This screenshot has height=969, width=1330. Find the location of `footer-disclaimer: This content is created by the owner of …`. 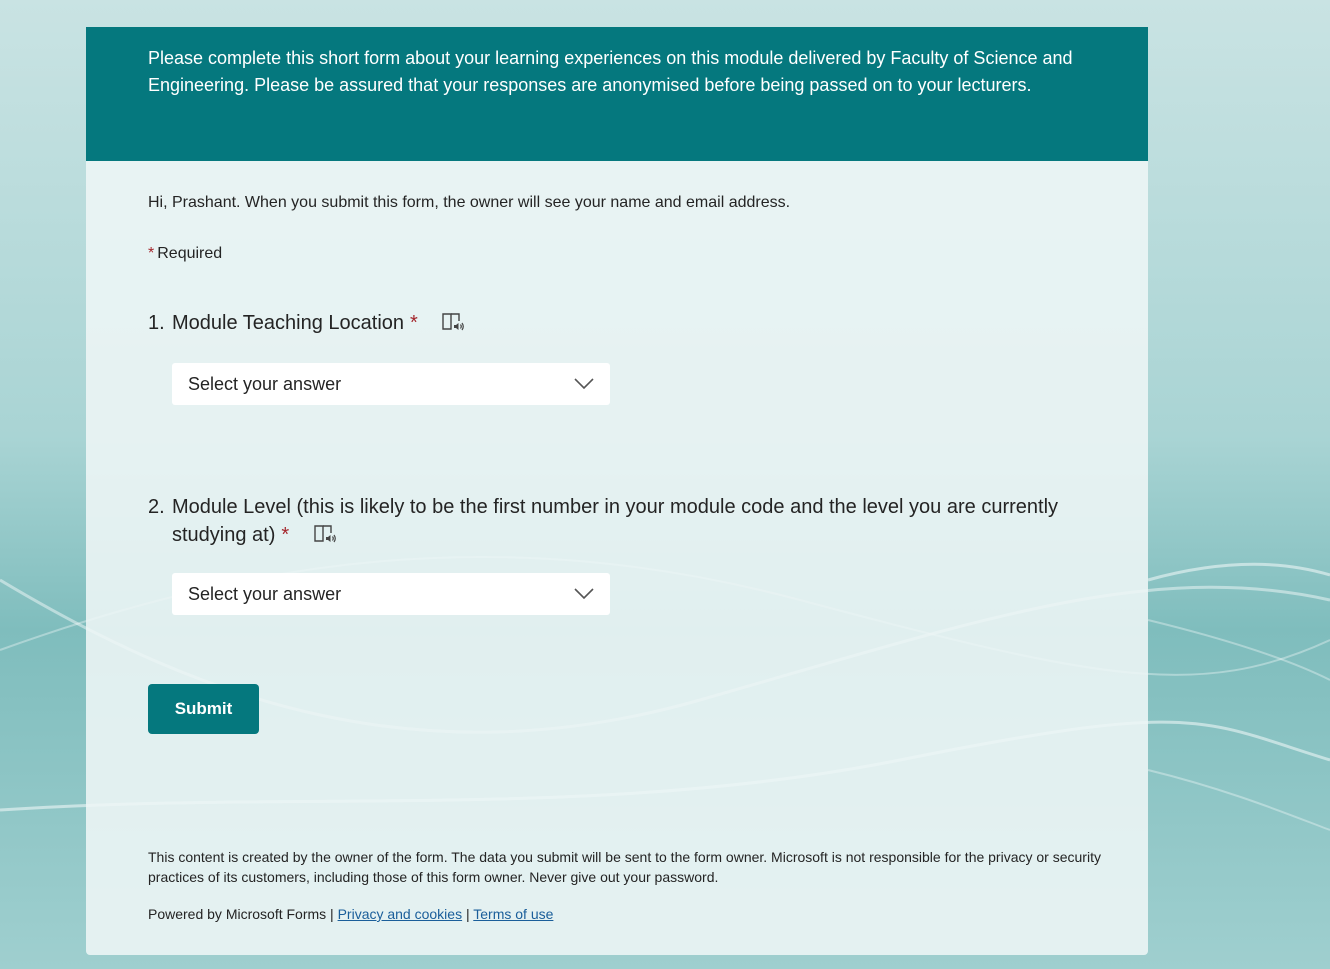

footer-disclaimer: This content is created by the owner of … is located at coordinates (624, 867).